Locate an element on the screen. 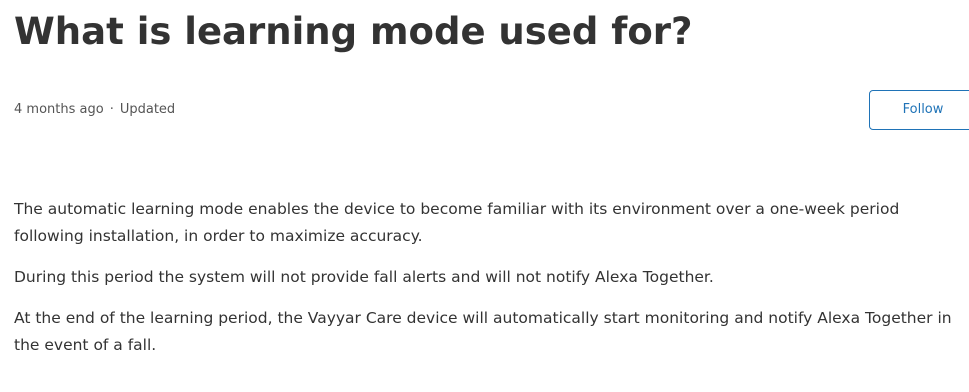 The image size is (969, 392). article-meta: 4 months ago · Updated is located at coordinates (94, 110).